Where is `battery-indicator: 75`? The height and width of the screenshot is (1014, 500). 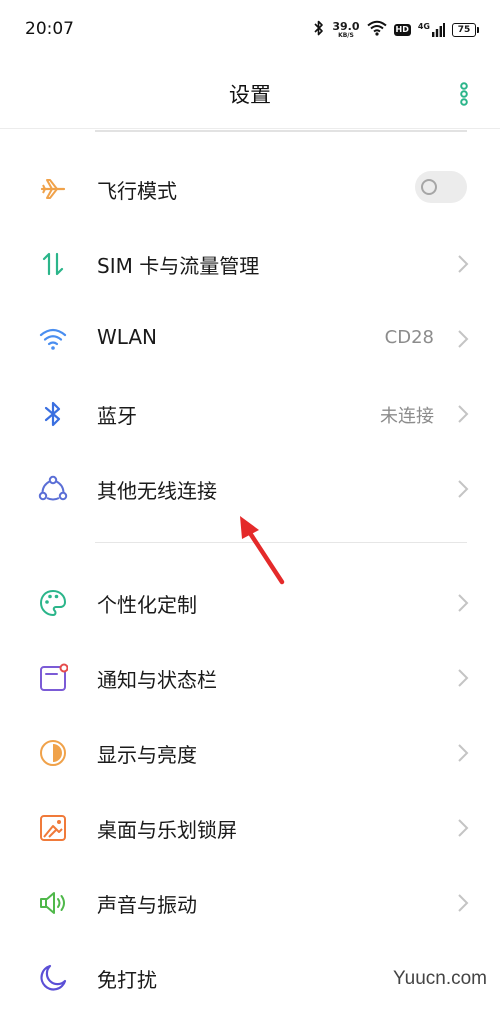 battery-indicator: 75 is located at coordinates (465, 30).